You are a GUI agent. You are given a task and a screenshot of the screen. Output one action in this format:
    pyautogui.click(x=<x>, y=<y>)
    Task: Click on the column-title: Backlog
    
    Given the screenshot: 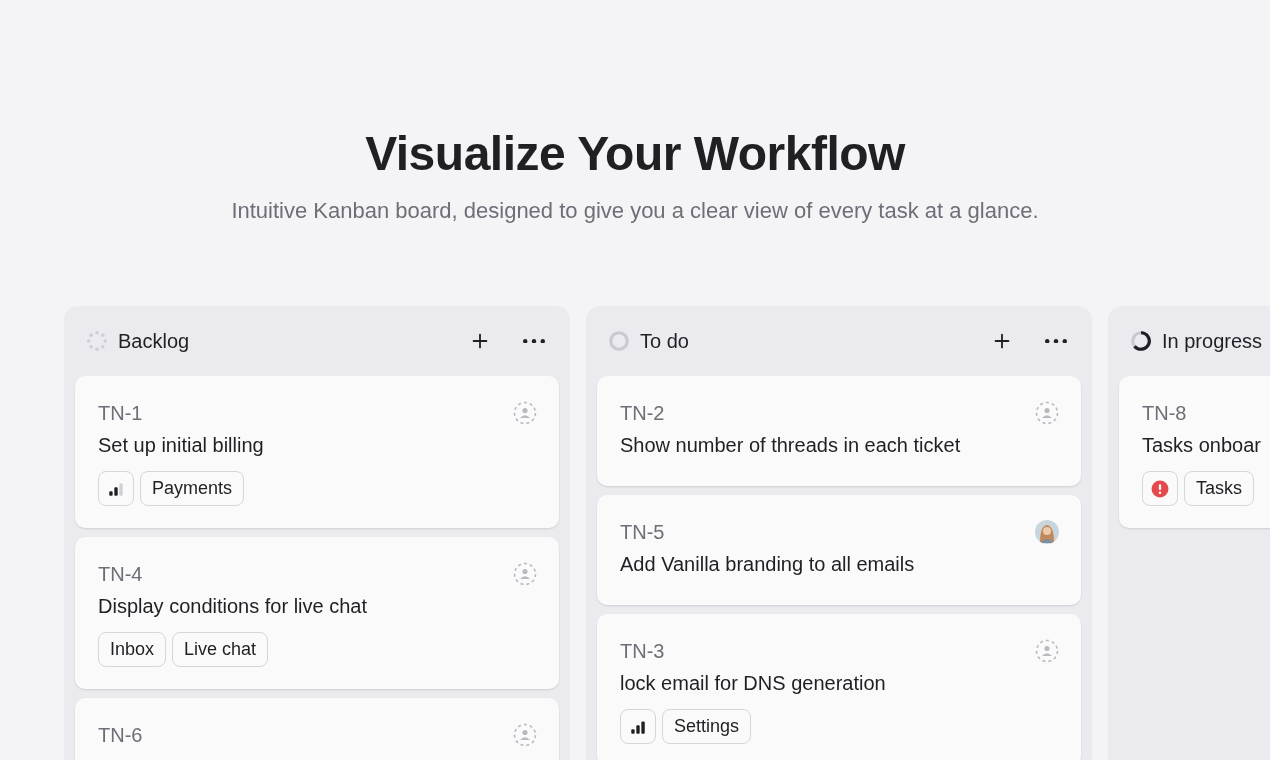 What is the action you would take?
    pyautogui.click(x=154, y=341)
    